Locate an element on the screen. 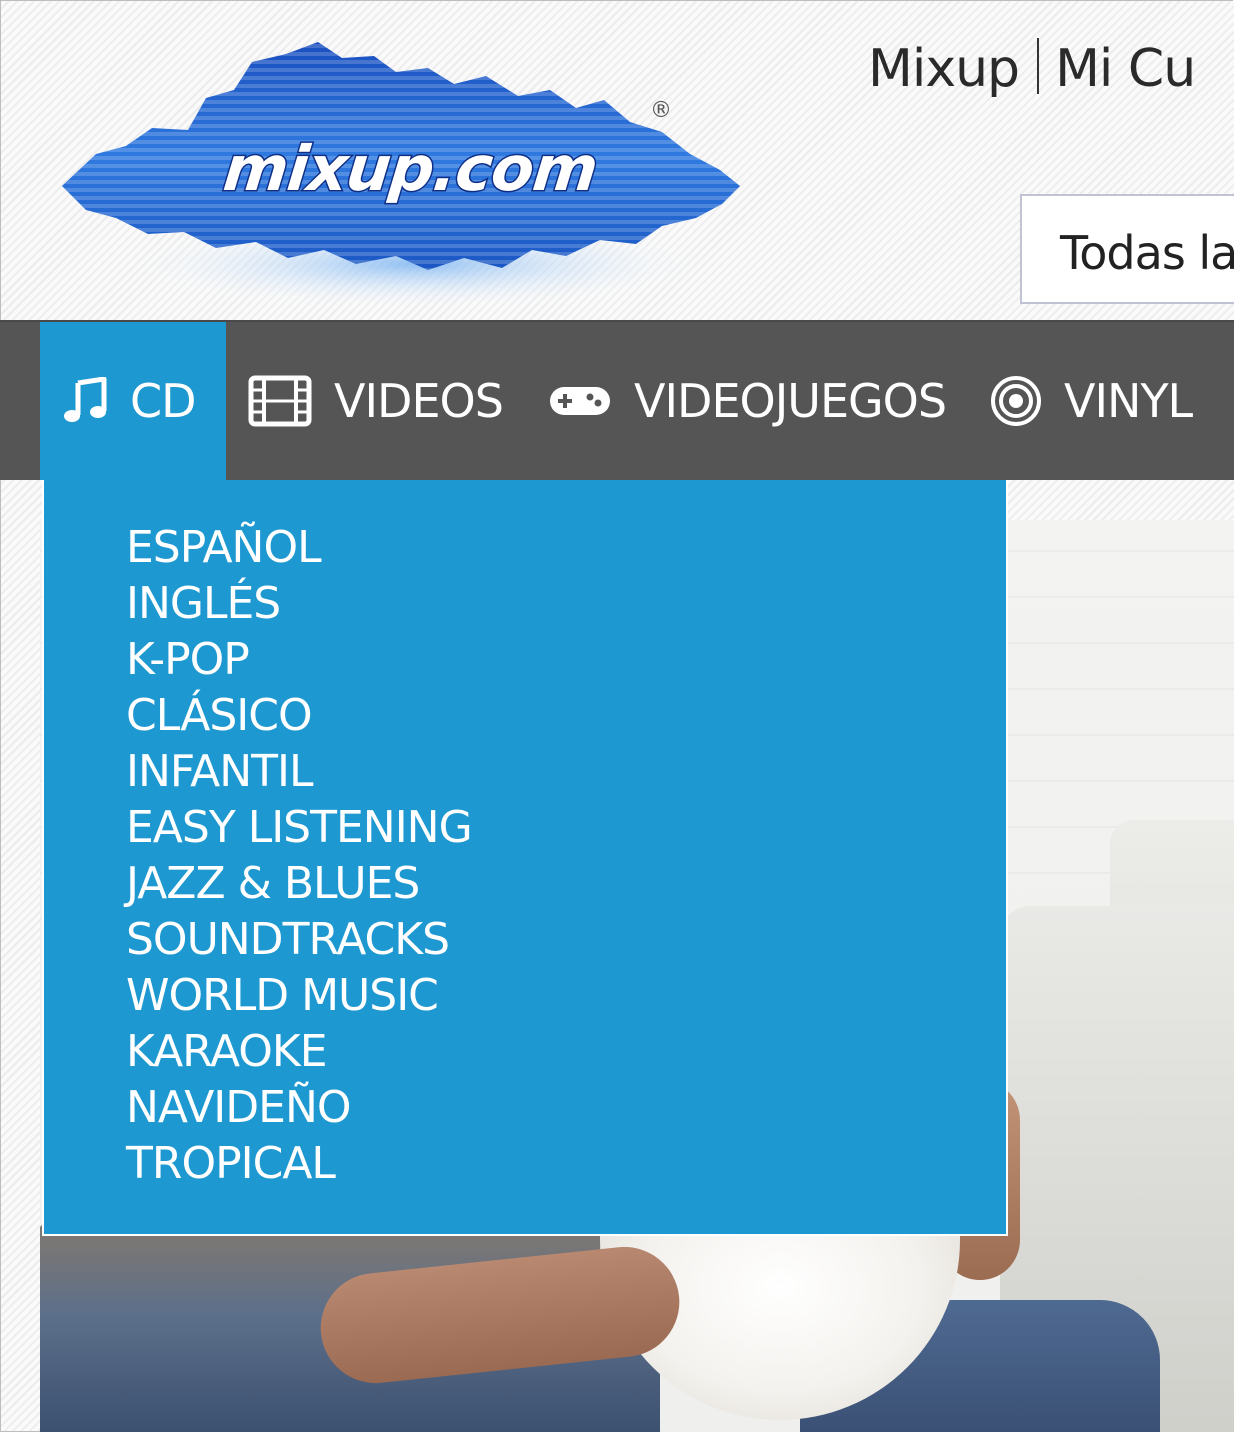 The width and height of the screenshot is (1234, 1432). menu-item-tropical: TROPICAL is located at coordinates (566, 1164).